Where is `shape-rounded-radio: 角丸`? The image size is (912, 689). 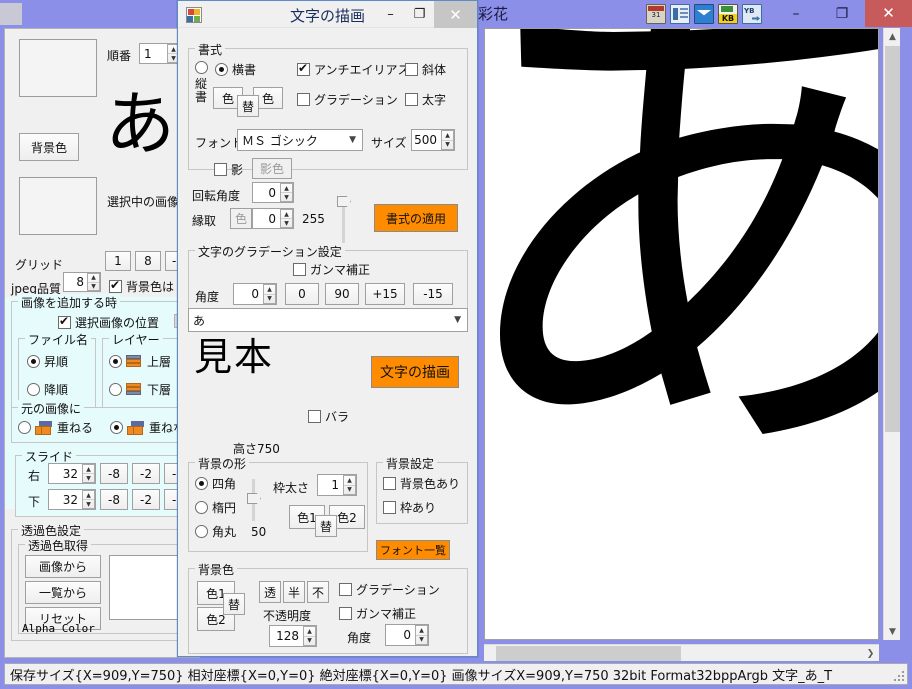
shape-rounded-radio: 角丸 is located at coordinates (215, 531).